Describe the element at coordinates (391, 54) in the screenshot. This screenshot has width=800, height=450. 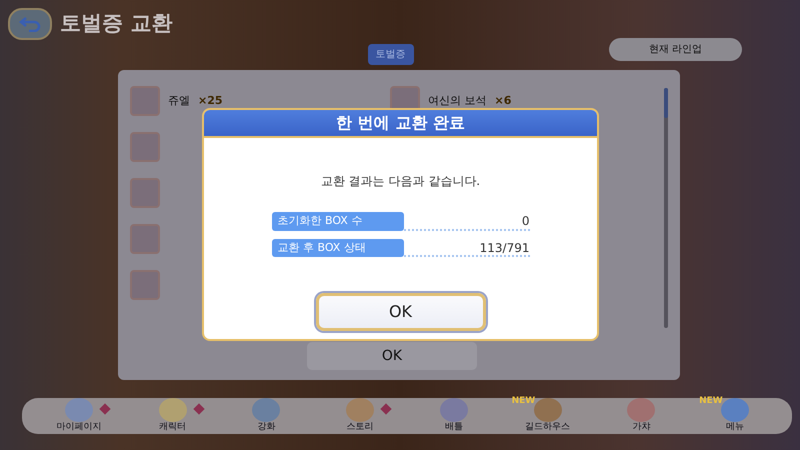
I see `currency-badge: 토벌증` at that location.